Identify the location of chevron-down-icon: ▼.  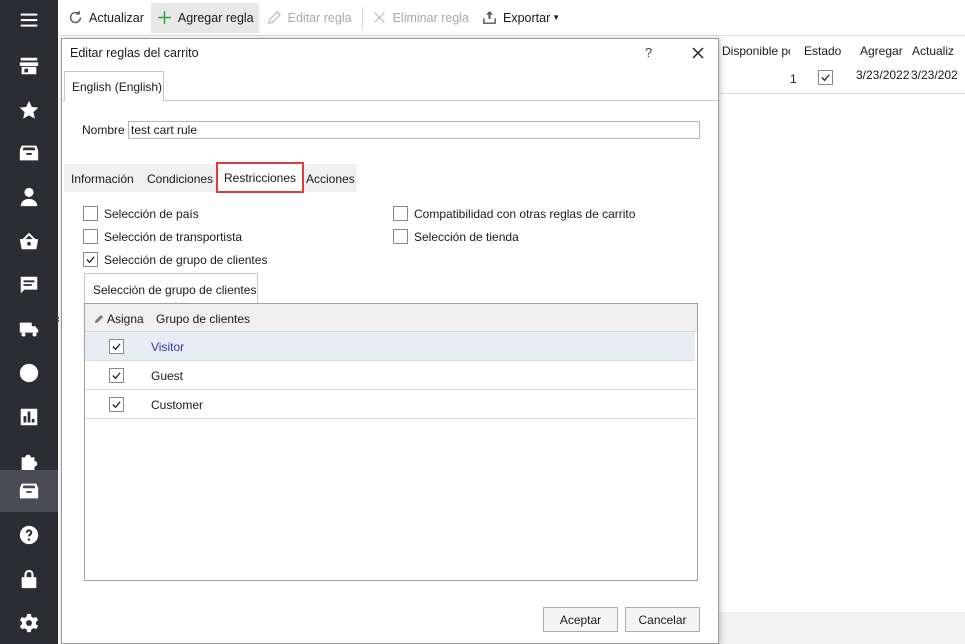
(556, 17).